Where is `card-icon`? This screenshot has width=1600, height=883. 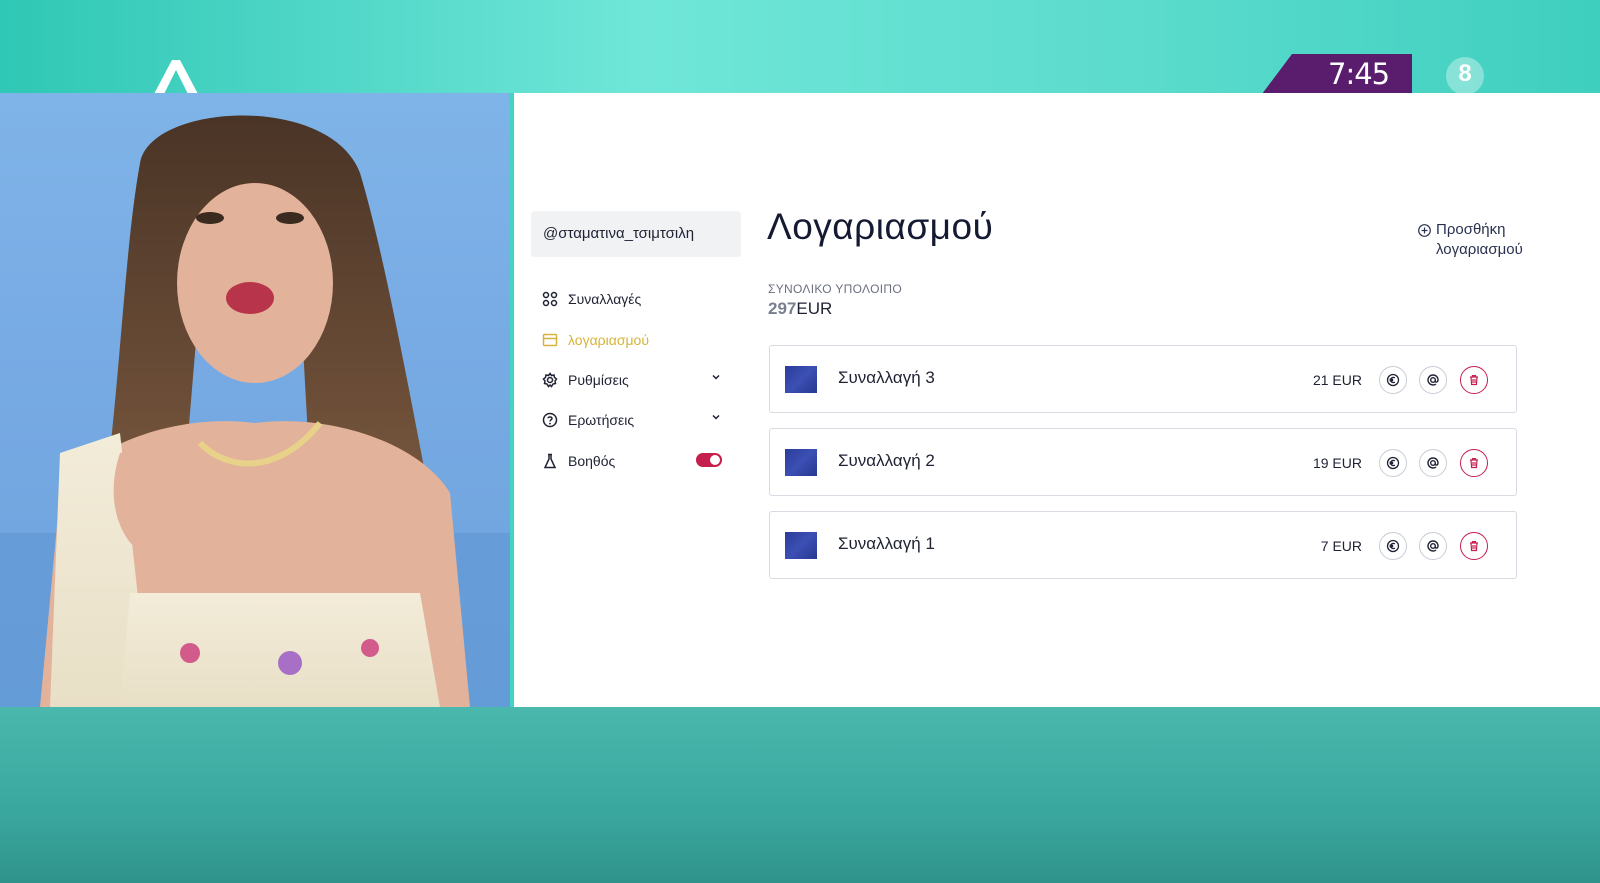
card-icon is located at coordinates (550, 340).